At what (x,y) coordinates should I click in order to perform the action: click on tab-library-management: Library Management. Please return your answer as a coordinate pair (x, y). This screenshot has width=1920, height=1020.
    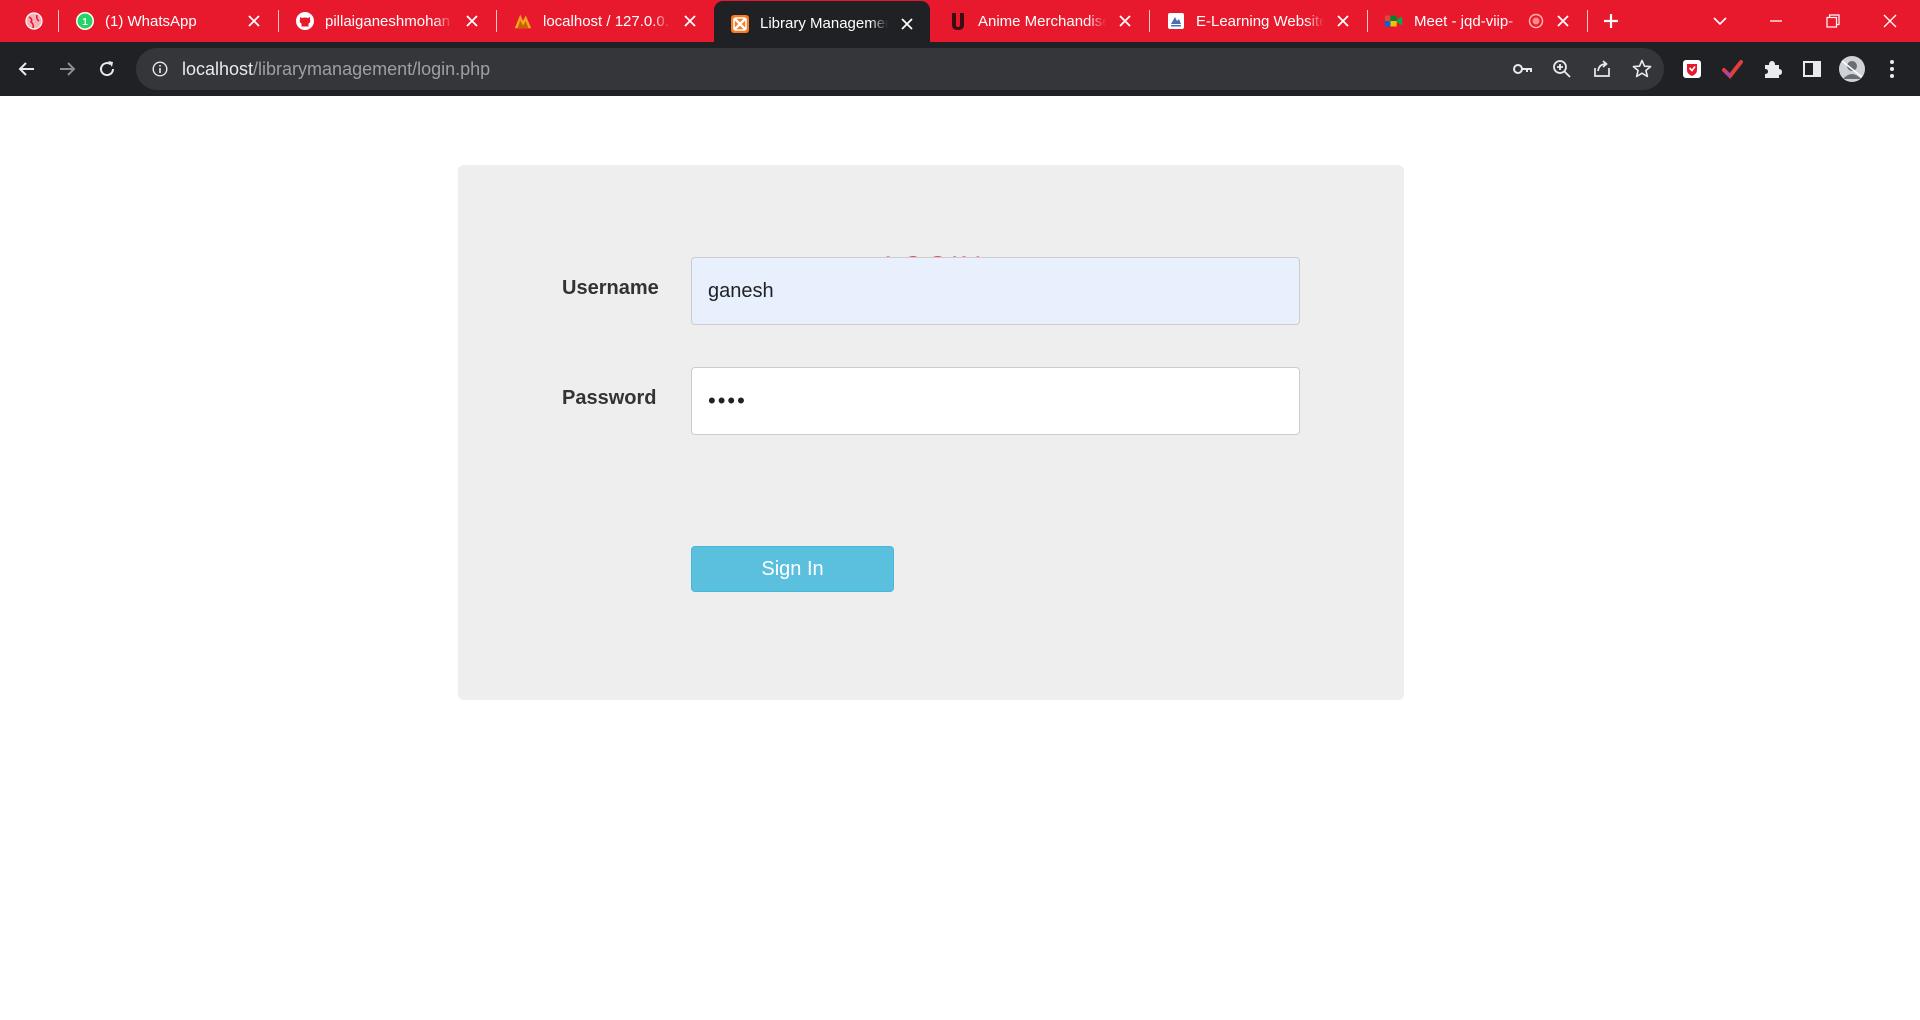
    Looking at the image, I should click on (822, 23).